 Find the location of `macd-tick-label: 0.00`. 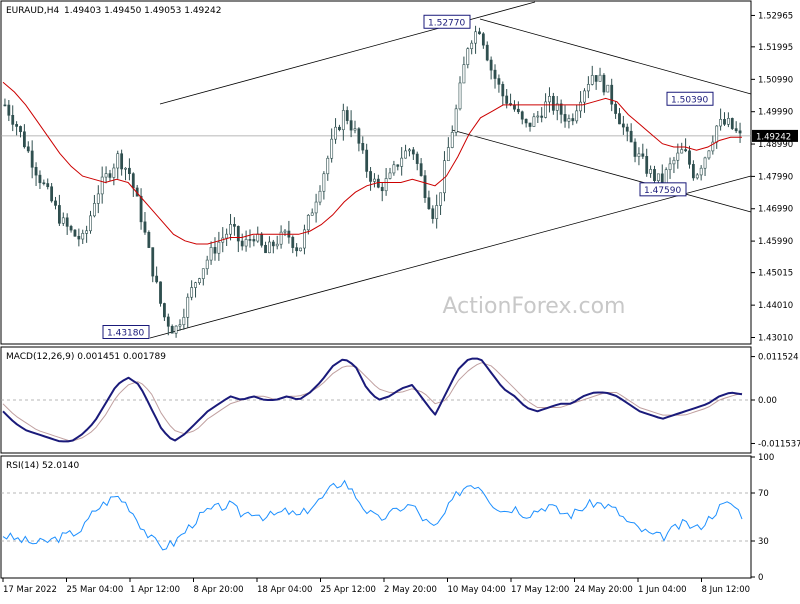

macd-tick-label: 0.00 is located at coordinates (767, 401).